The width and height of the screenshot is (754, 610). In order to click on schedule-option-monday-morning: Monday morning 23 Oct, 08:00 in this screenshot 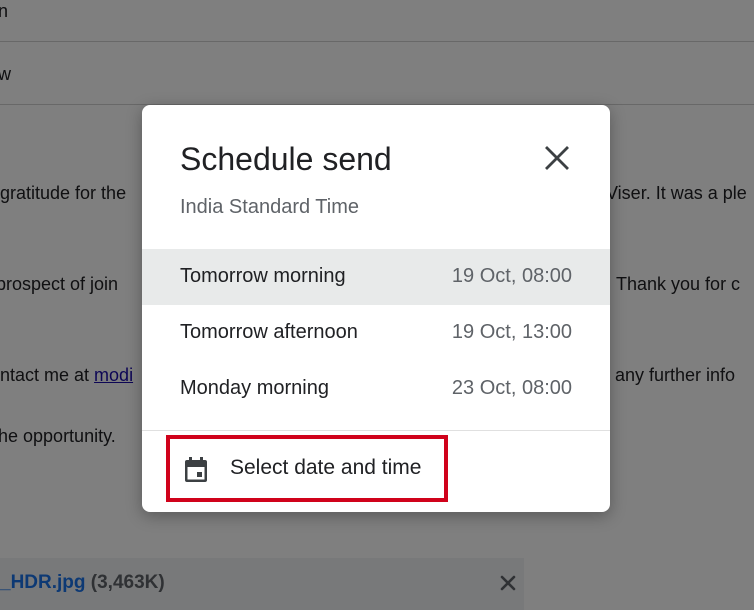, I will do `click(376, 389)`.